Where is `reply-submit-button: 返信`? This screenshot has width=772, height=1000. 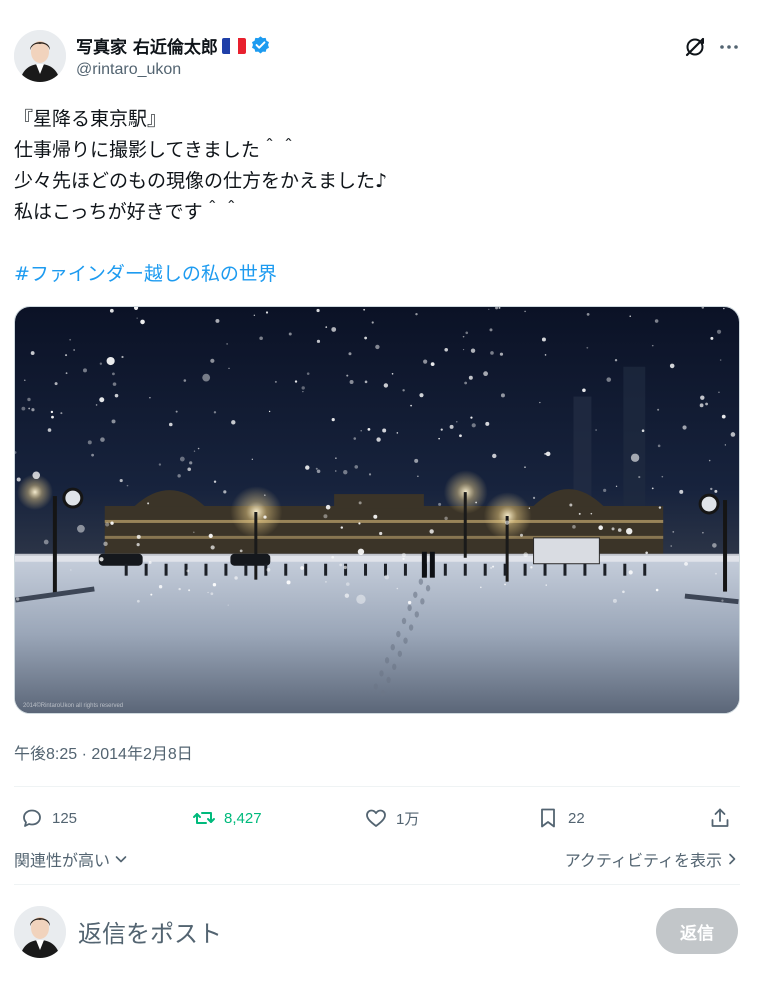 reply-submit-button: 返信 is located at coordinates (697, 931).